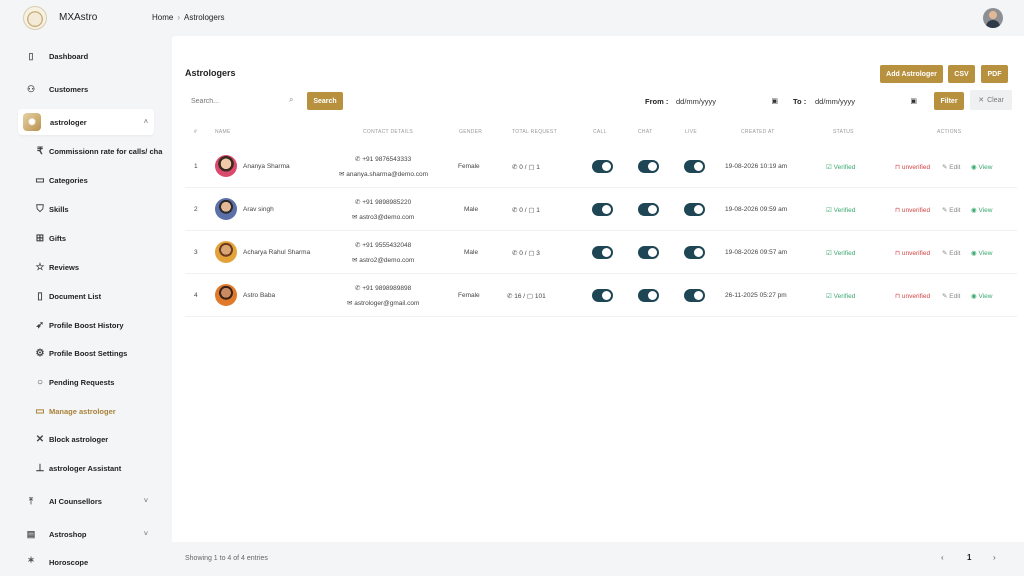  What do you see at coordinates (31, 559) in the screenshot?
I see `horoscope-icon: ✶` at bounding box center [31, 559].